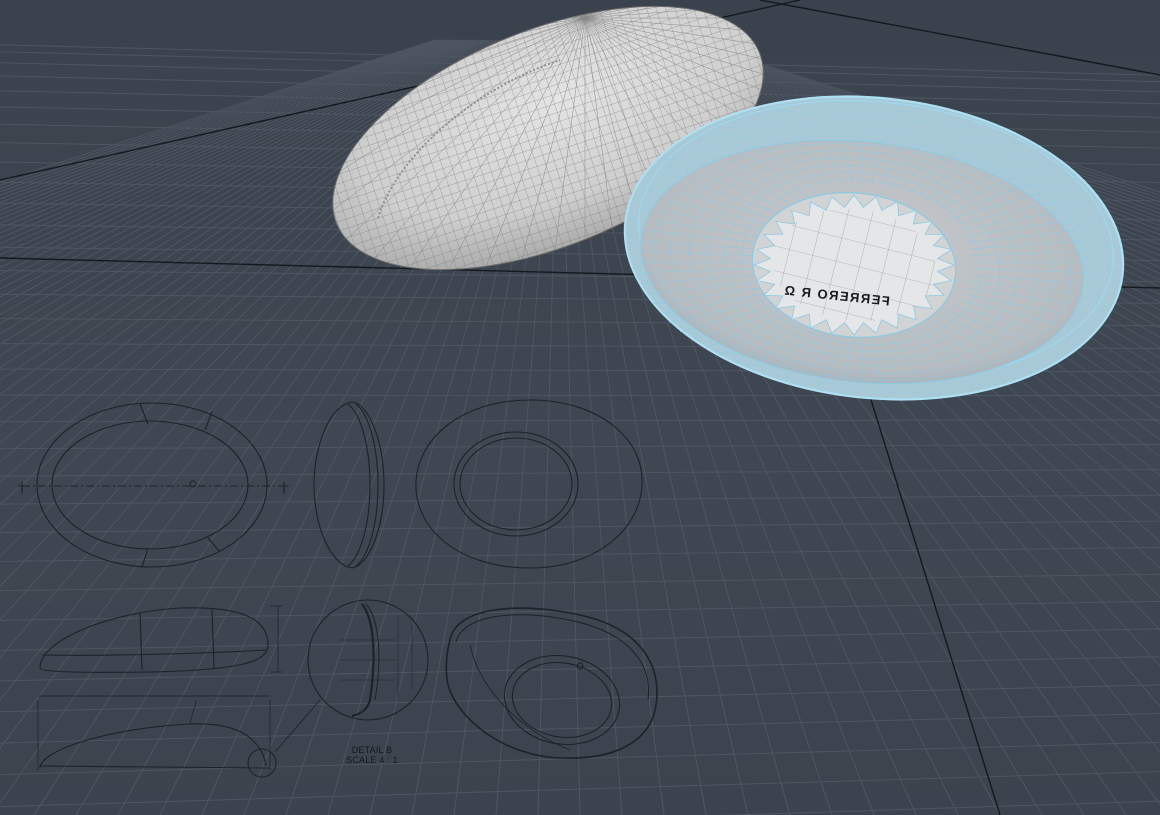  I want to click on detail-b-title: DETAIL B, so click(372, 750).